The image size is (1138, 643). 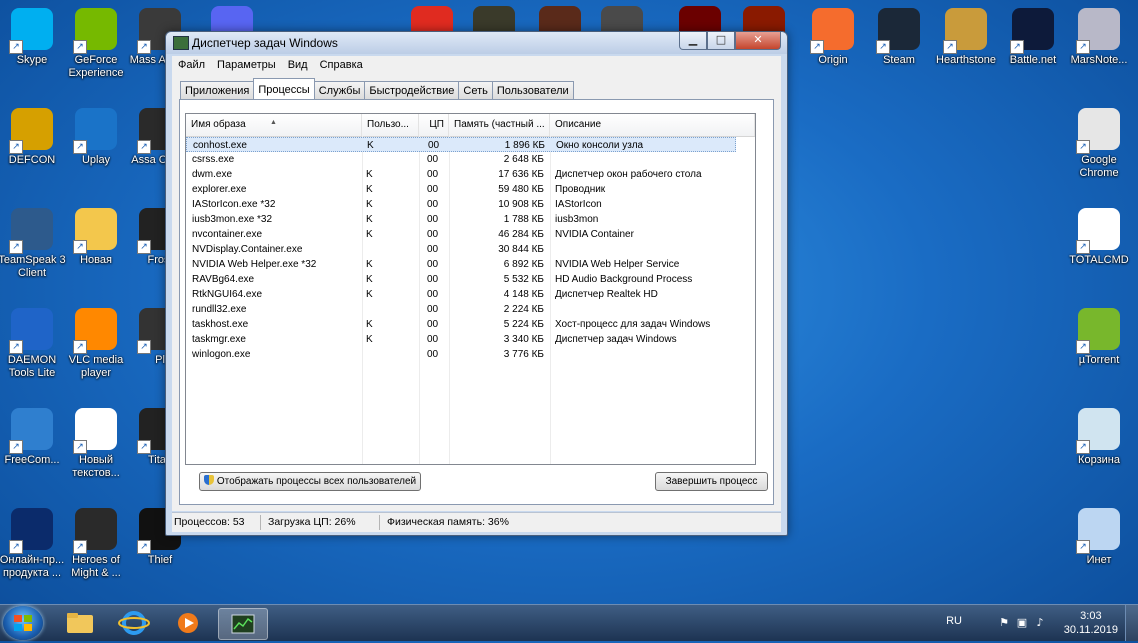 What do you see at coordinates (652, 125) in the screenshot?
I see `column-header-description: Описание` at bounding box center [652, 125].